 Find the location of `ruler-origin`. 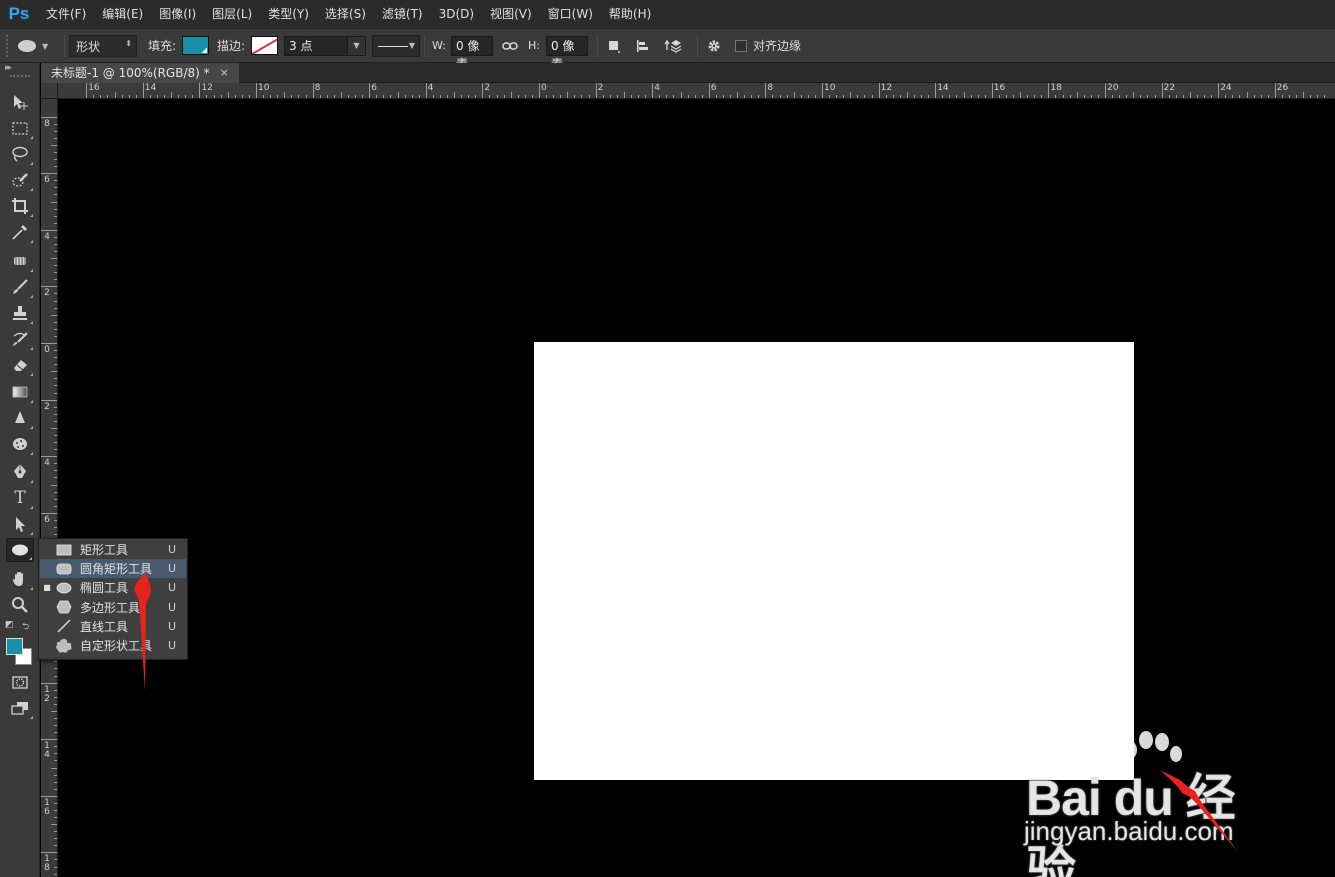

ruler-origin is located at coordinates (49, 91).